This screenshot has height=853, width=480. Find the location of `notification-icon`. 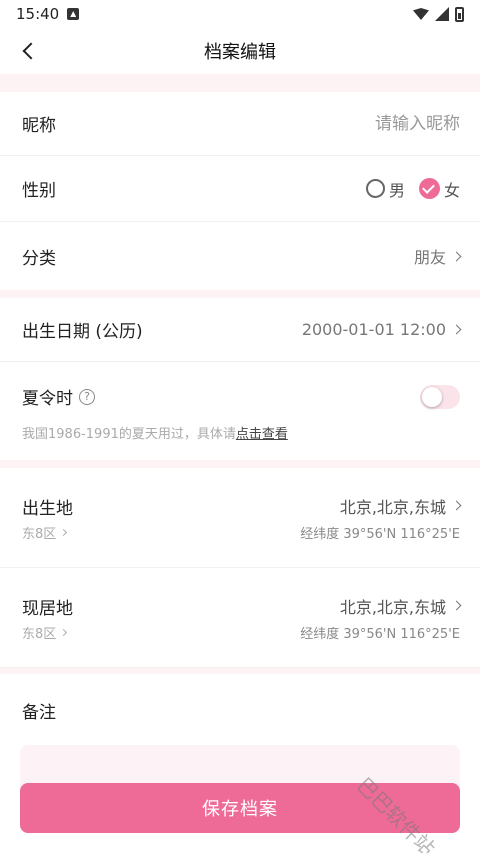

notification-icon is located at coordinates (73, 14).